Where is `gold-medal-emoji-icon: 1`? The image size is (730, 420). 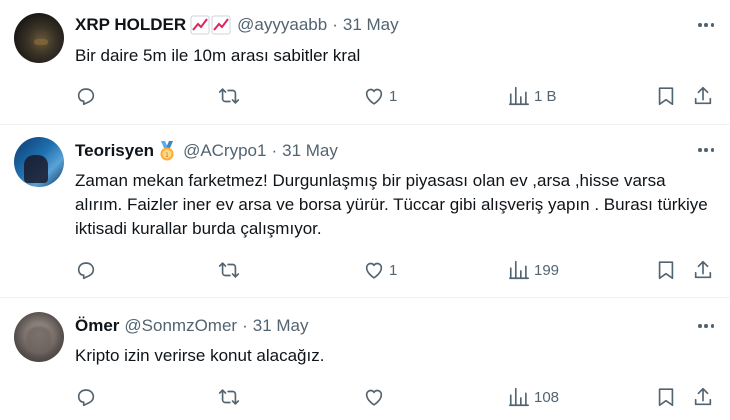 gold-medal-emoji-icon: 1 is located at coordinates (167, 151).